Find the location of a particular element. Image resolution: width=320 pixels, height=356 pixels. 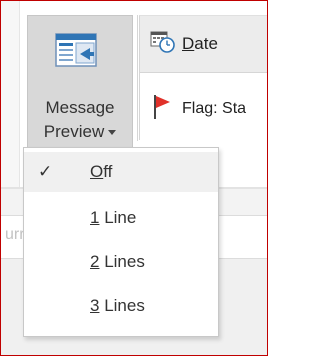

menu-item-off: ✓ Off is located at coordinates (121, 172).